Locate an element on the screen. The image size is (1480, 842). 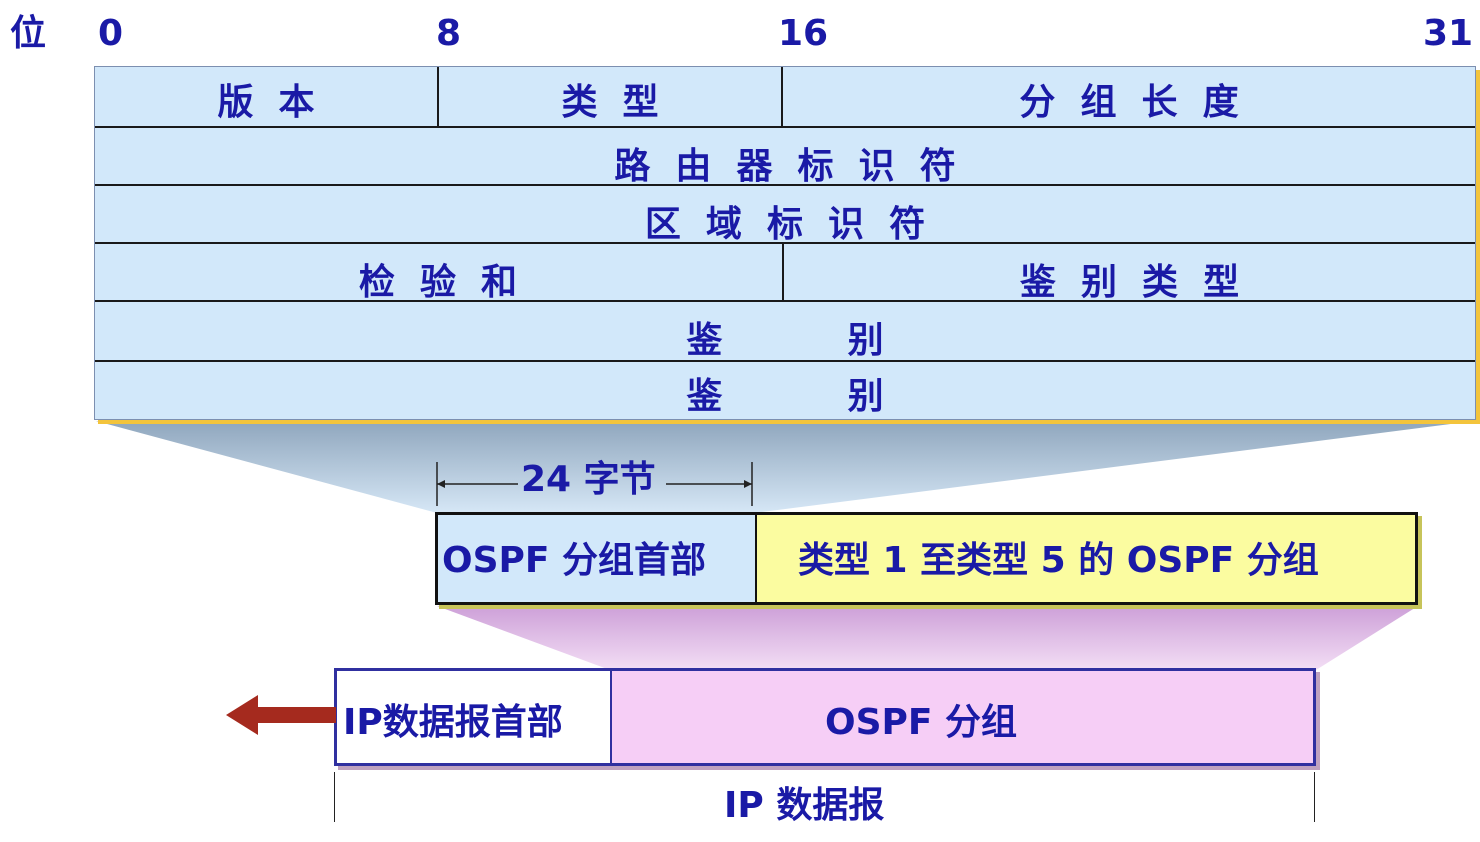
ip-datagram-bar: IP数据报首部 OSPF 分组 is located at coordinates (825, 717).